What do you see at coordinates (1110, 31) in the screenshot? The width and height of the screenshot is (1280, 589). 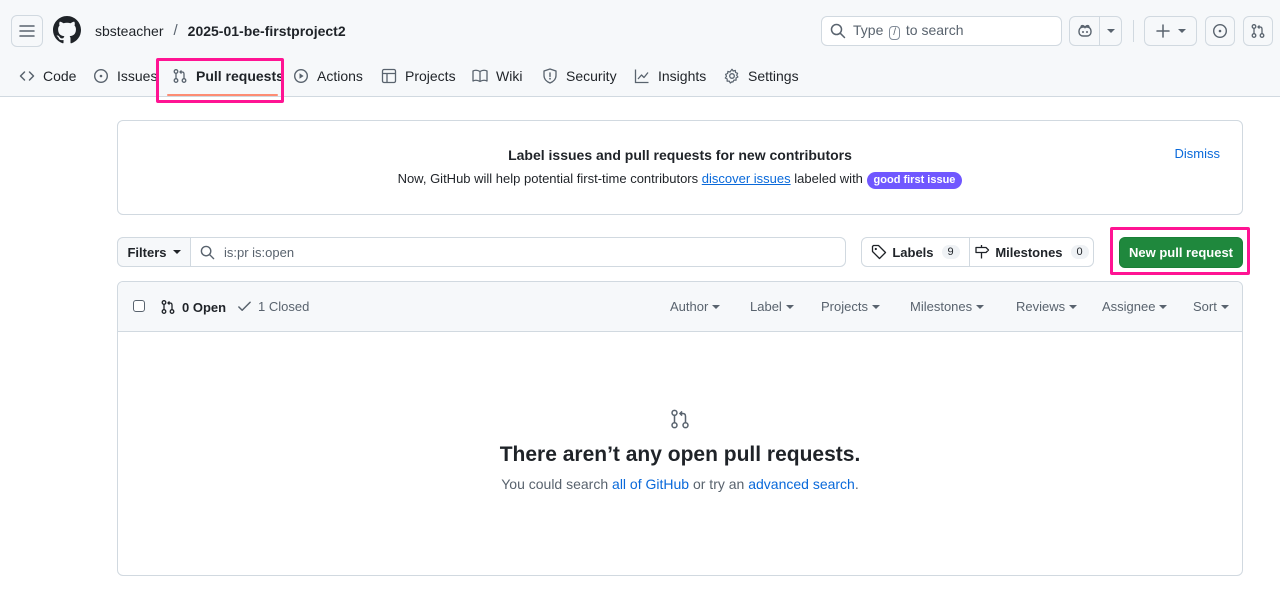 I see `copilot-dropdown-button` at bounding box center [1110, 31].